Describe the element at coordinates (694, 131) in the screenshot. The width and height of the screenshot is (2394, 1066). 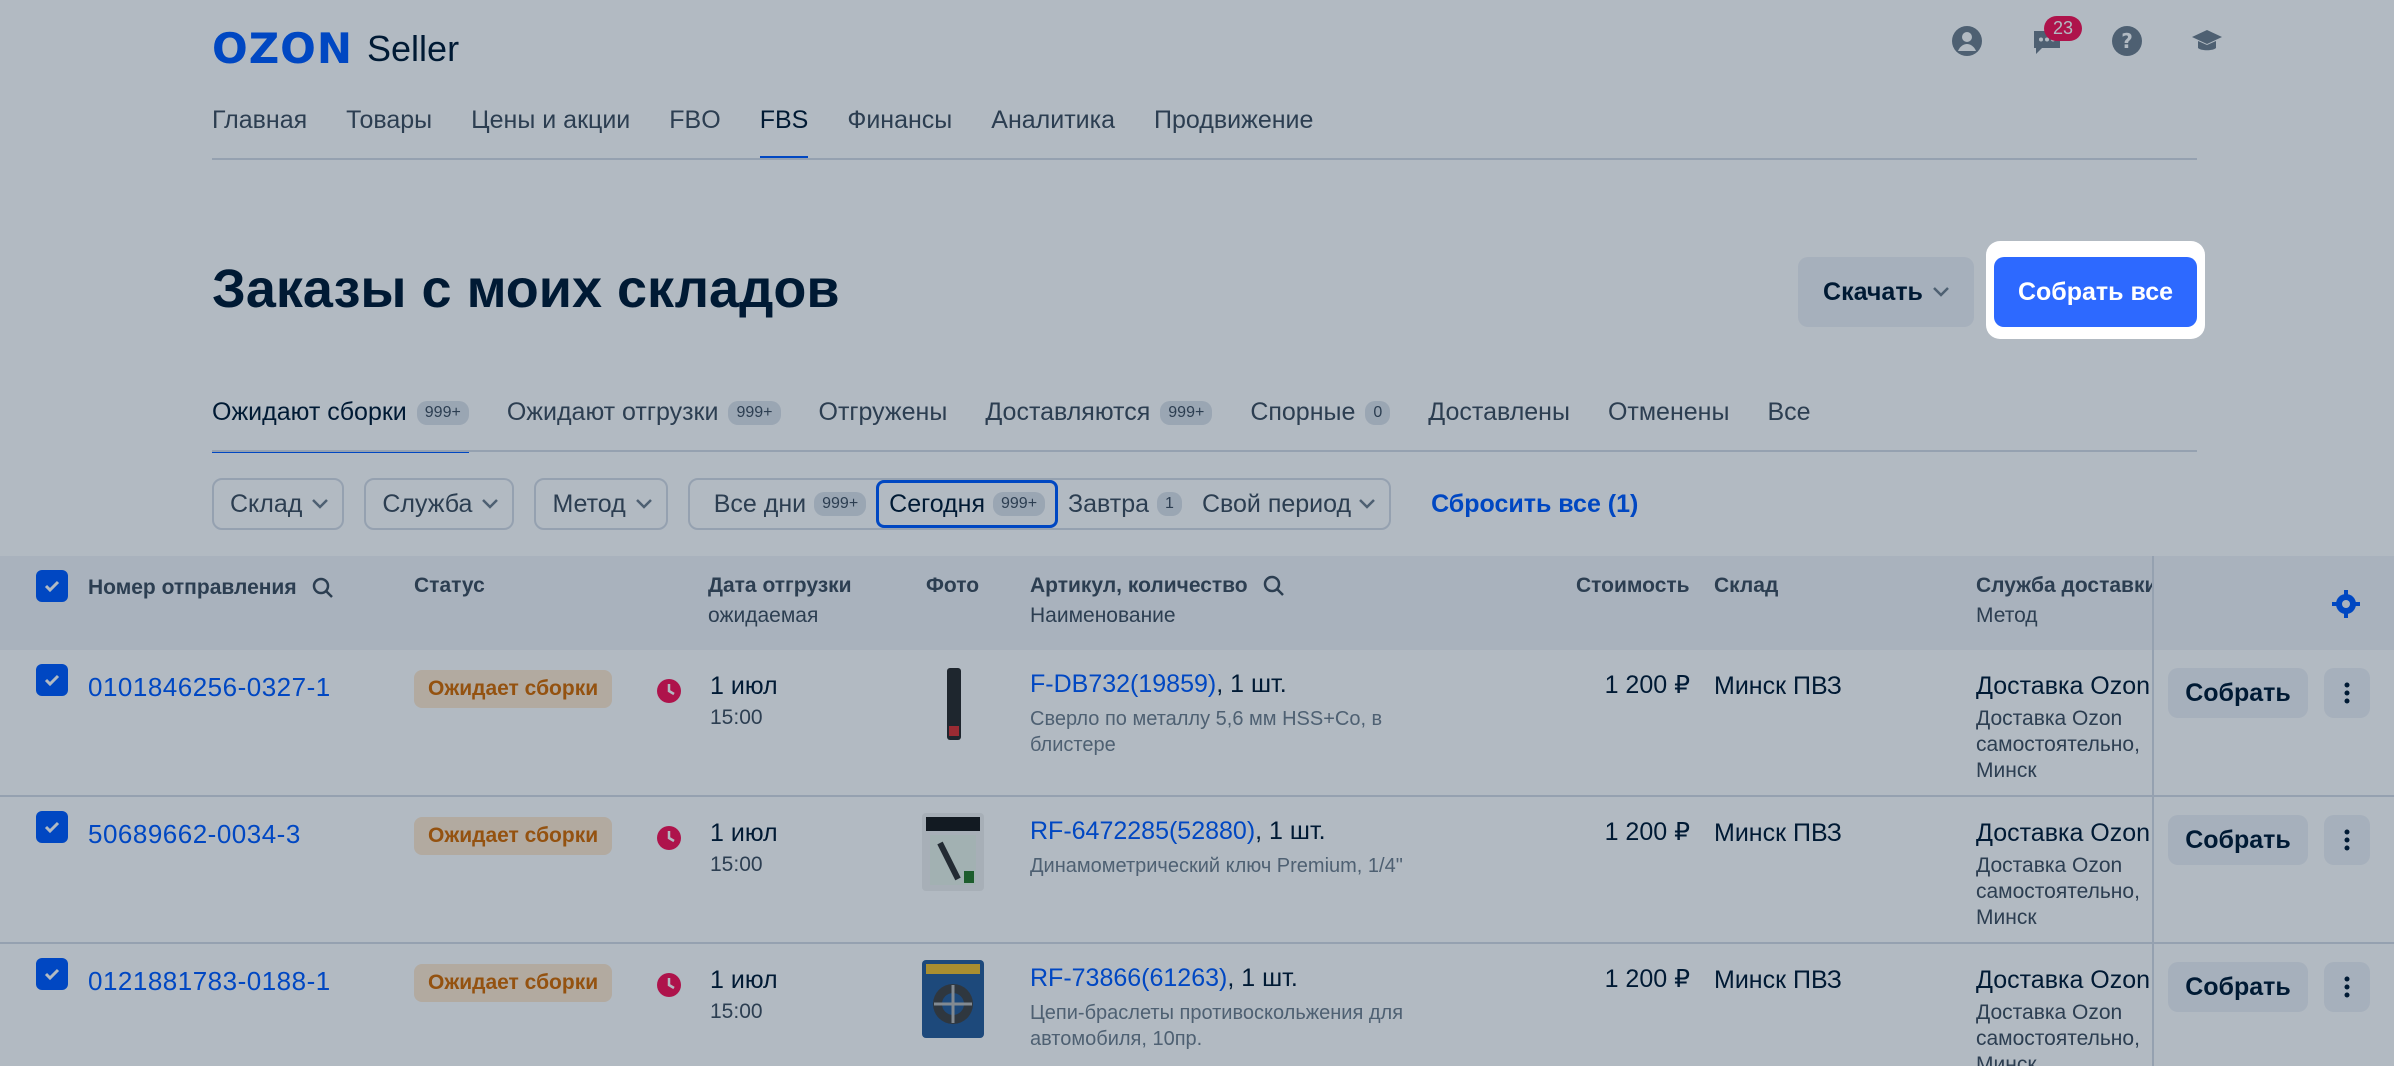
I see `nav-item-fbo: FBO` at that location.